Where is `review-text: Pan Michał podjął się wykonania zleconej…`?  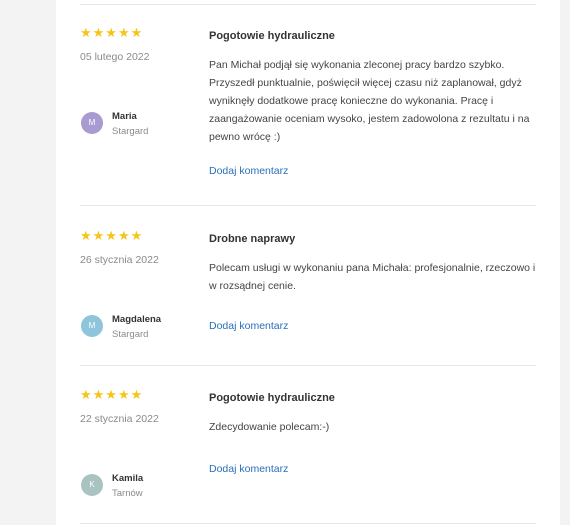
review-text: Pan Michał podjął się wykonania zleconej… is located at coordinates (369, 101).